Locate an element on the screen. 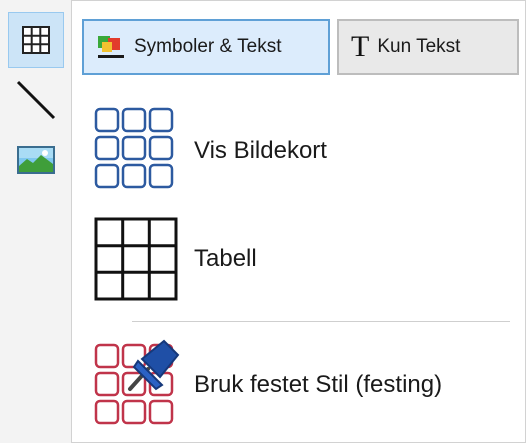 This screenshot has height=443, width=526. image-icon is located at coordinates (36, 160).